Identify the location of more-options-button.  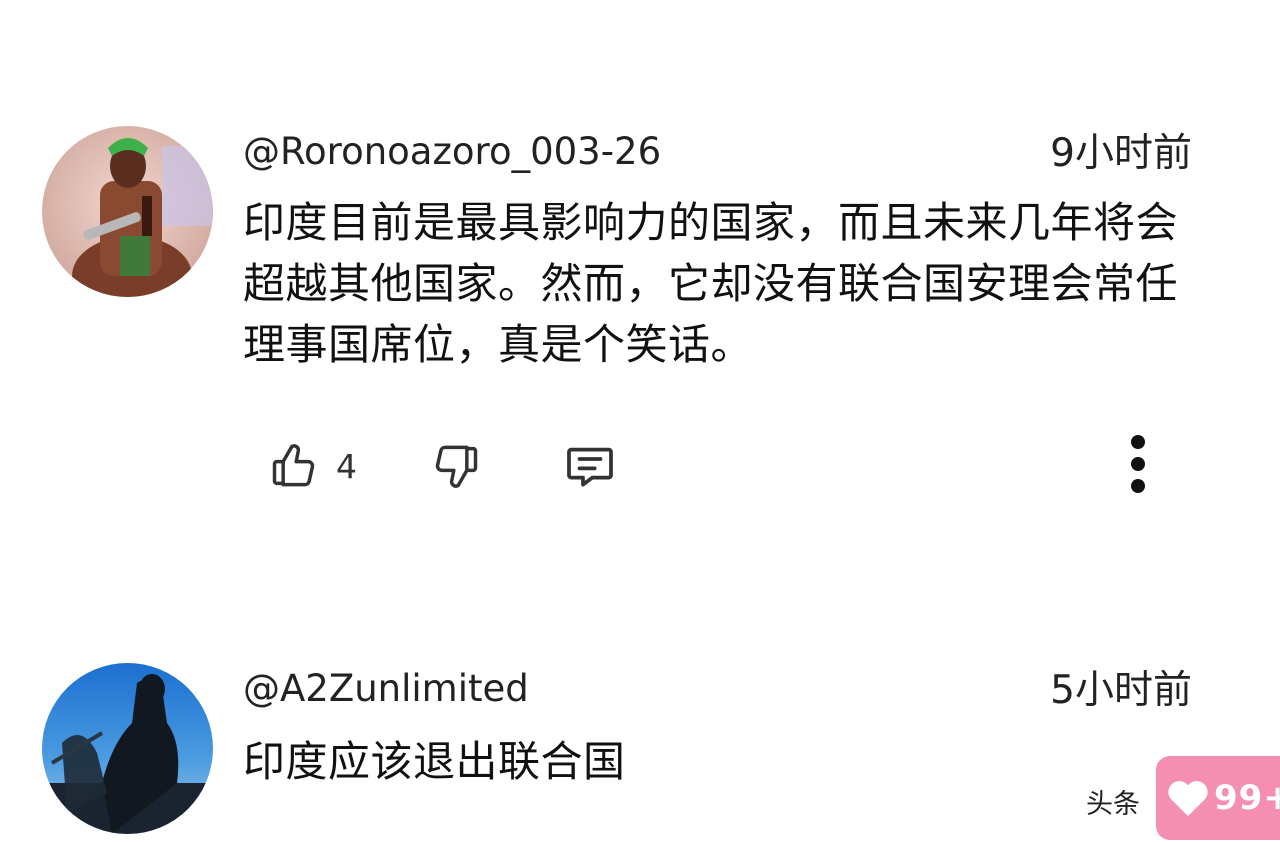
(1138, 464).